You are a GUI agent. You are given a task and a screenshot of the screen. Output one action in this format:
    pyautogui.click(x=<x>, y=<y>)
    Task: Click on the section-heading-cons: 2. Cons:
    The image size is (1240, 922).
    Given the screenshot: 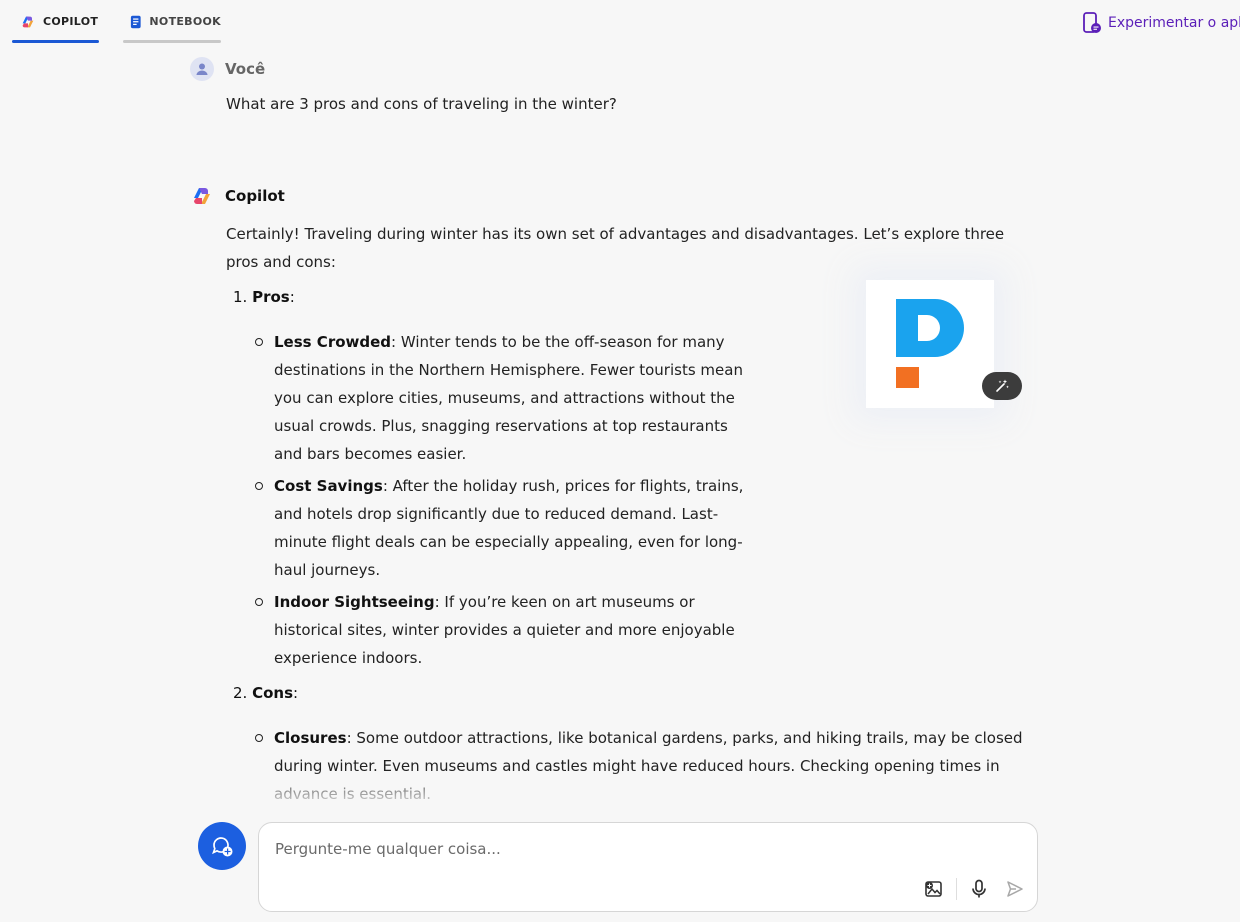 What is the action you would take?
    pyautogui.click(x=266, y=693)
    